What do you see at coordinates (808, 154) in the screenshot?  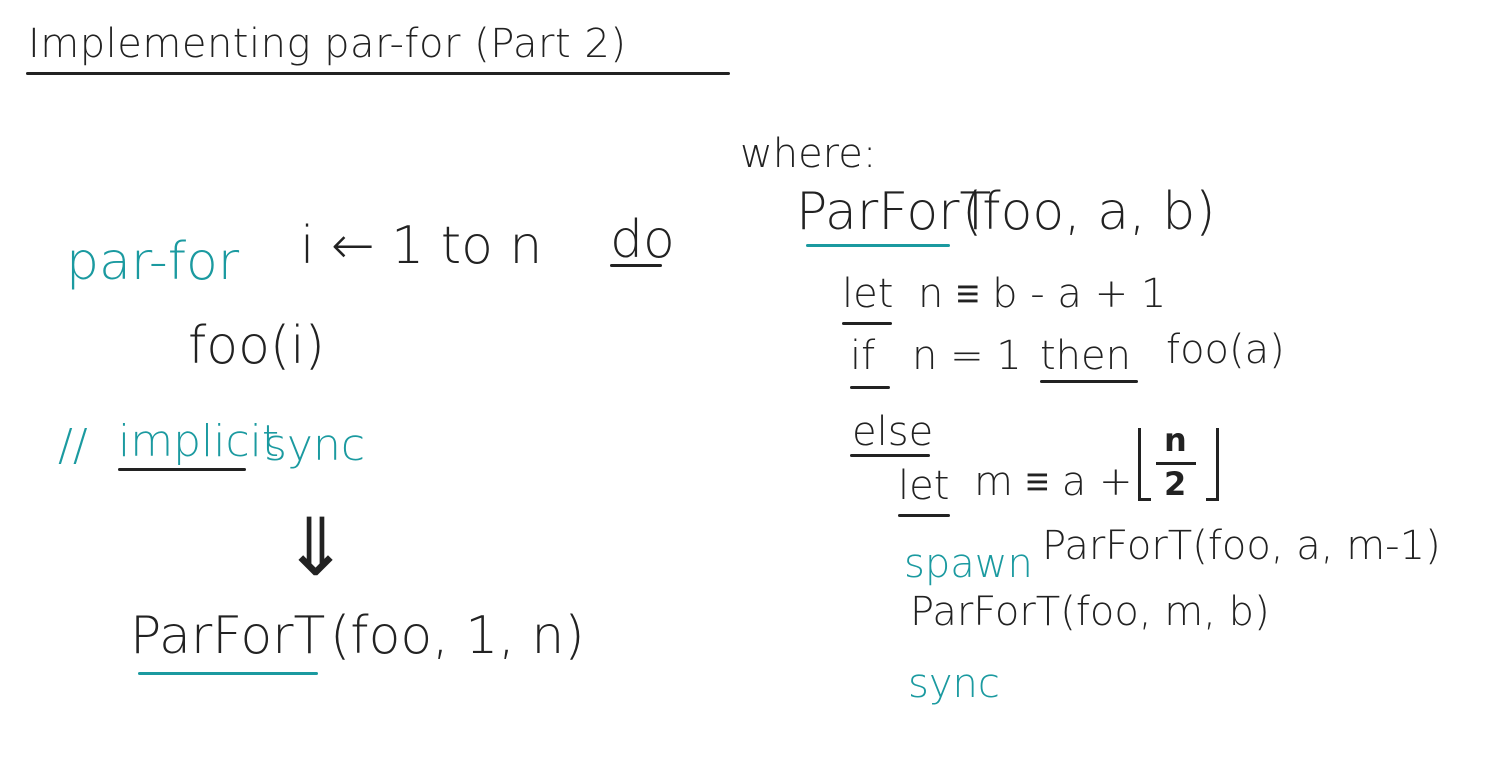 I see `where-label: where:` at bounding box center [808, 154].